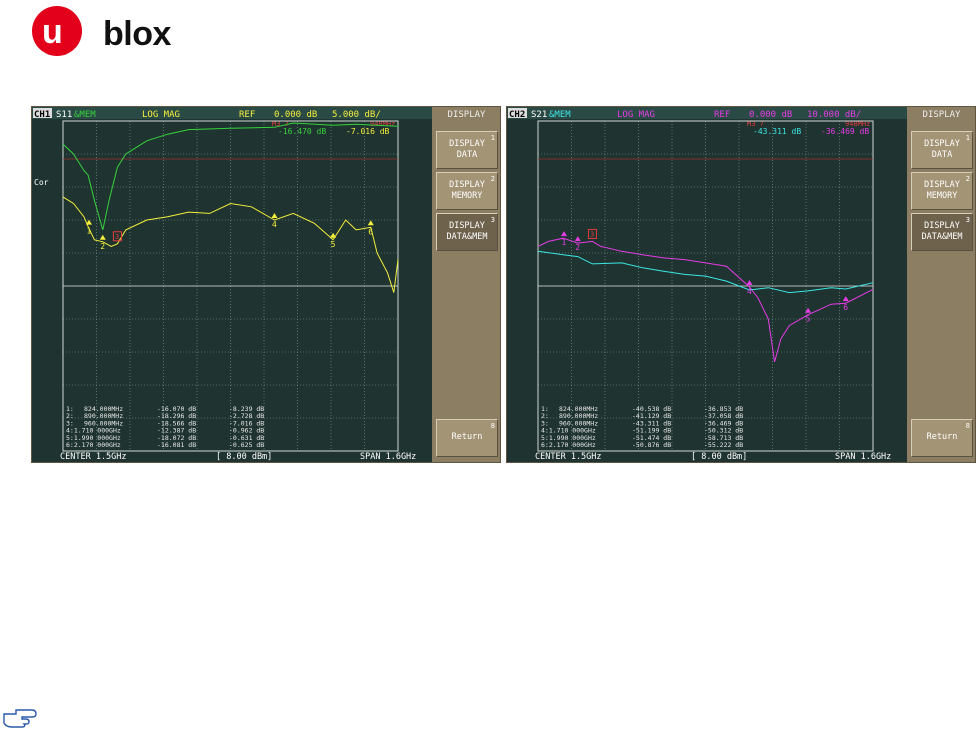 The width and height of the screenshot is (976, 732). Describe the element at coordinates (777, 131) in the screenshot. I see `readout-memory: -43.311 dB` at that location.